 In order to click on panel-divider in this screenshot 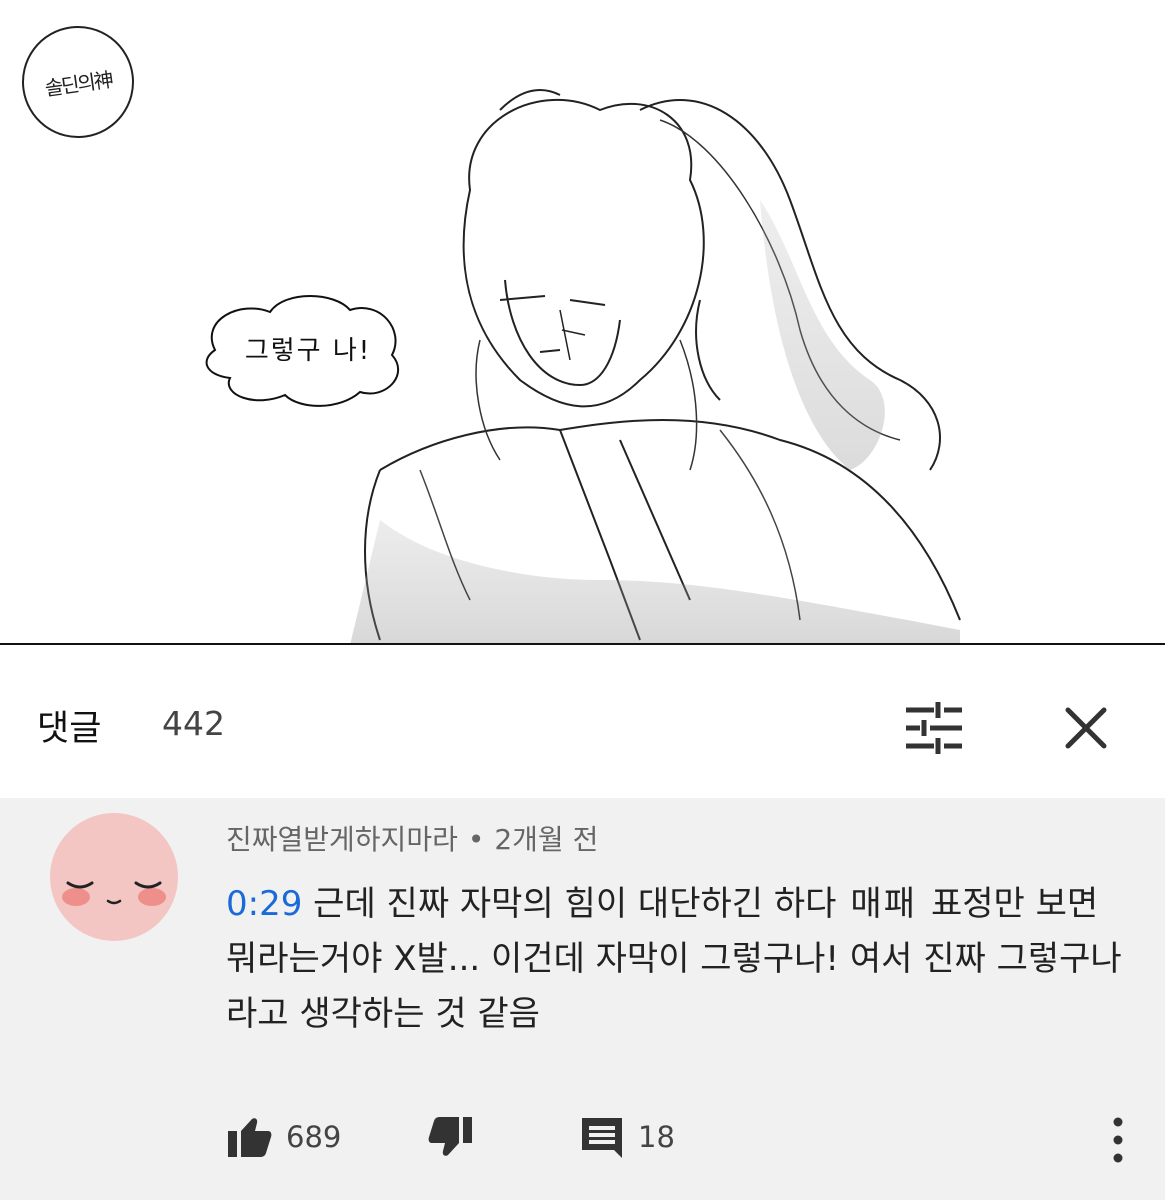, I will do `click(582, 644)`.